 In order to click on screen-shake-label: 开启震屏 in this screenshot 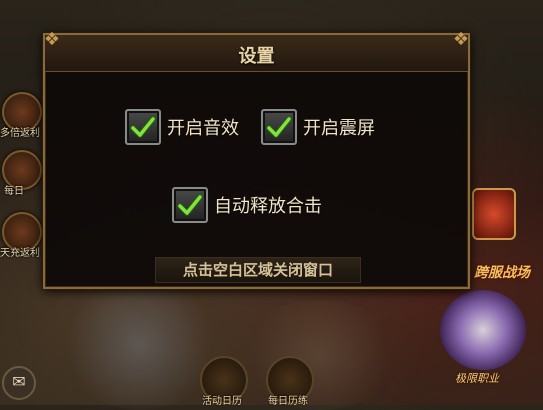, I will do `click(339, 128)`.